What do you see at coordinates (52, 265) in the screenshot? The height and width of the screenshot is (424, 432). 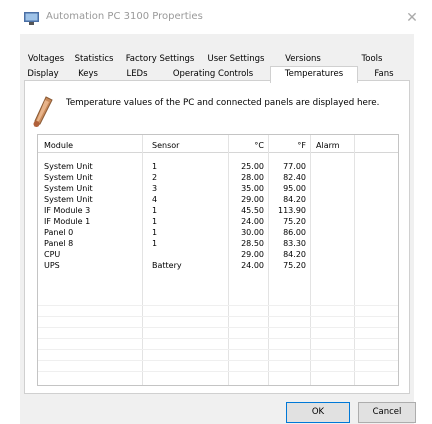 I see `cell-module: UPS` at bounding box center [52, 265].